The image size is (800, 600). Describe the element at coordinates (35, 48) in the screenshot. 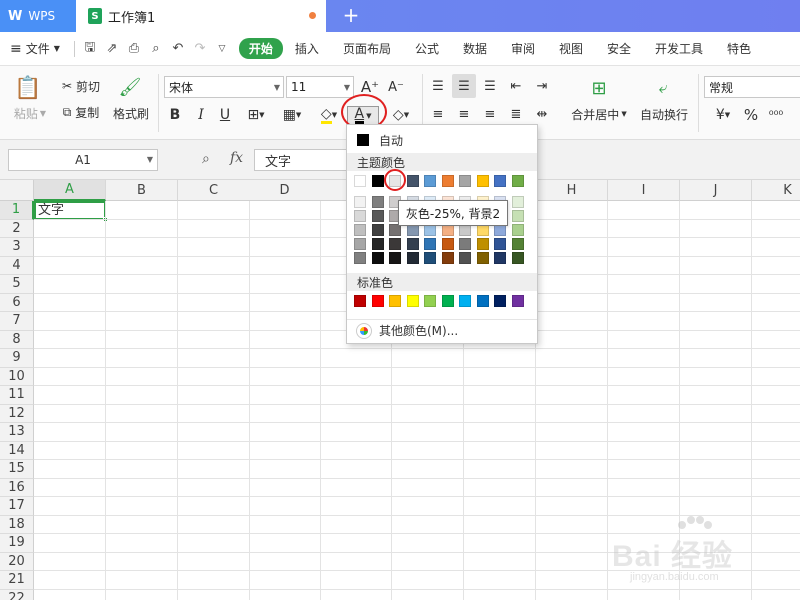

I see `file-menu-button: ≡ 文件 ▼` at that location.